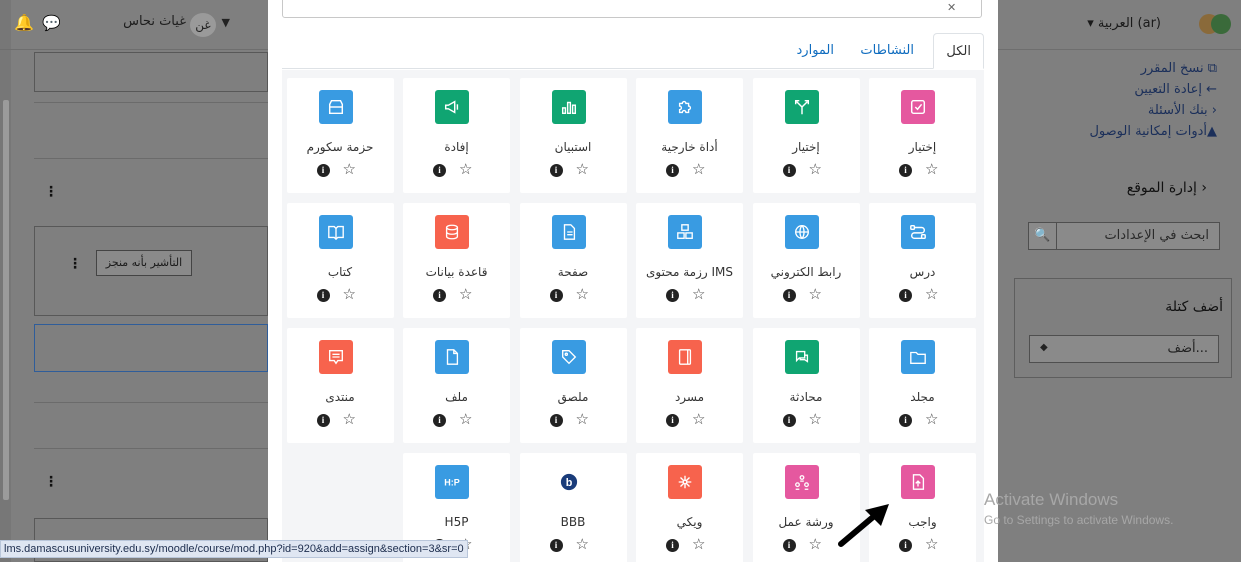 Image resolution: width=1241 pixels, height=562 pixels. Describe the element at coordinates (887, 51) in the screenshot. I see `tab-activities: النشاطات` at that location.